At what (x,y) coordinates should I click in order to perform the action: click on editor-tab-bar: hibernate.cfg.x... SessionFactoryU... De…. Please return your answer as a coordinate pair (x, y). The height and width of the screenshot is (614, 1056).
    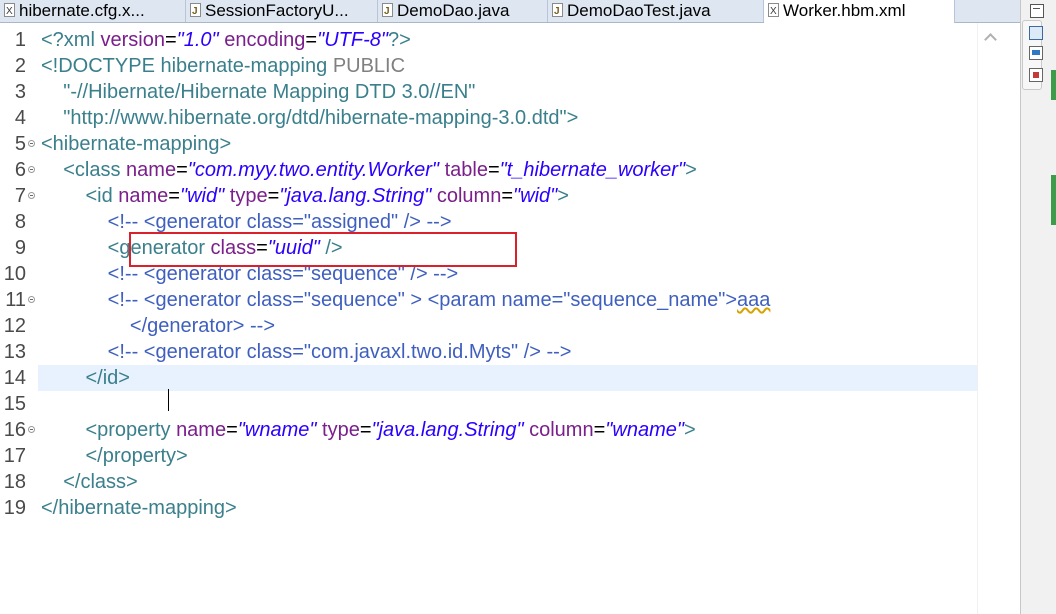
    Looking at the image, I should click on (510, 11).